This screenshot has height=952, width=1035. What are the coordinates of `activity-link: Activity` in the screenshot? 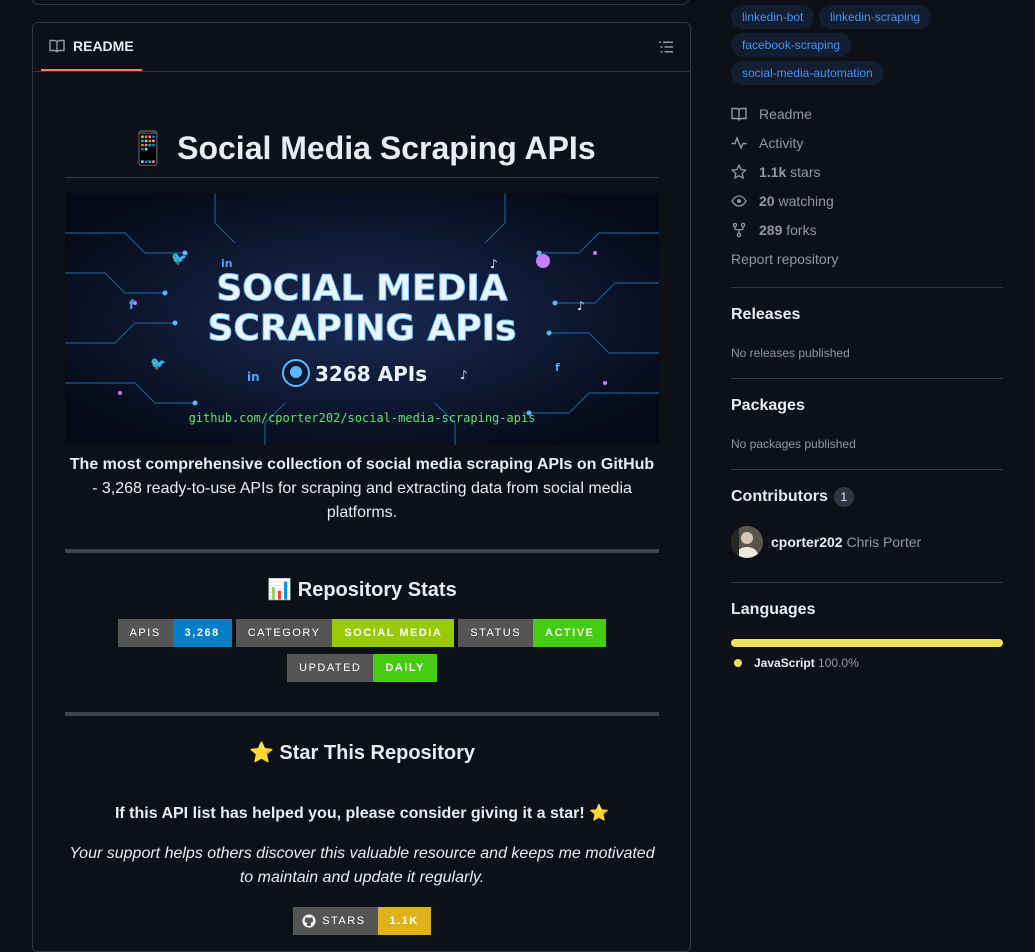 It's located at (767, 143).